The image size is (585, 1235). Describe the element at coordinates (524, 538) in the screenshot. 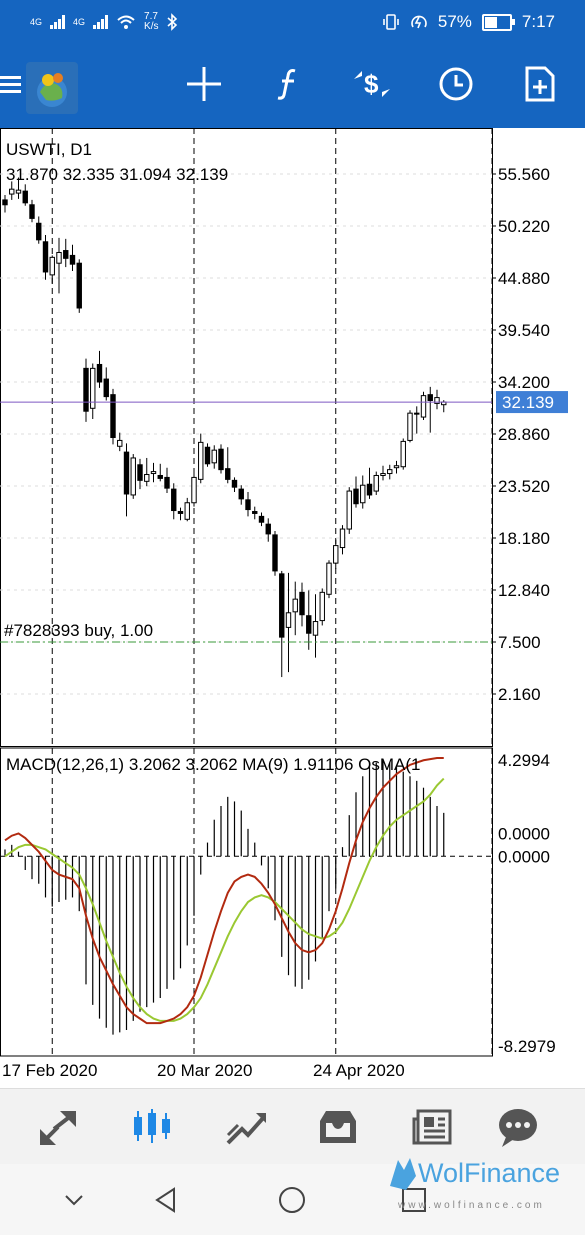

I see `price-tick-label: 18.180` at that location.